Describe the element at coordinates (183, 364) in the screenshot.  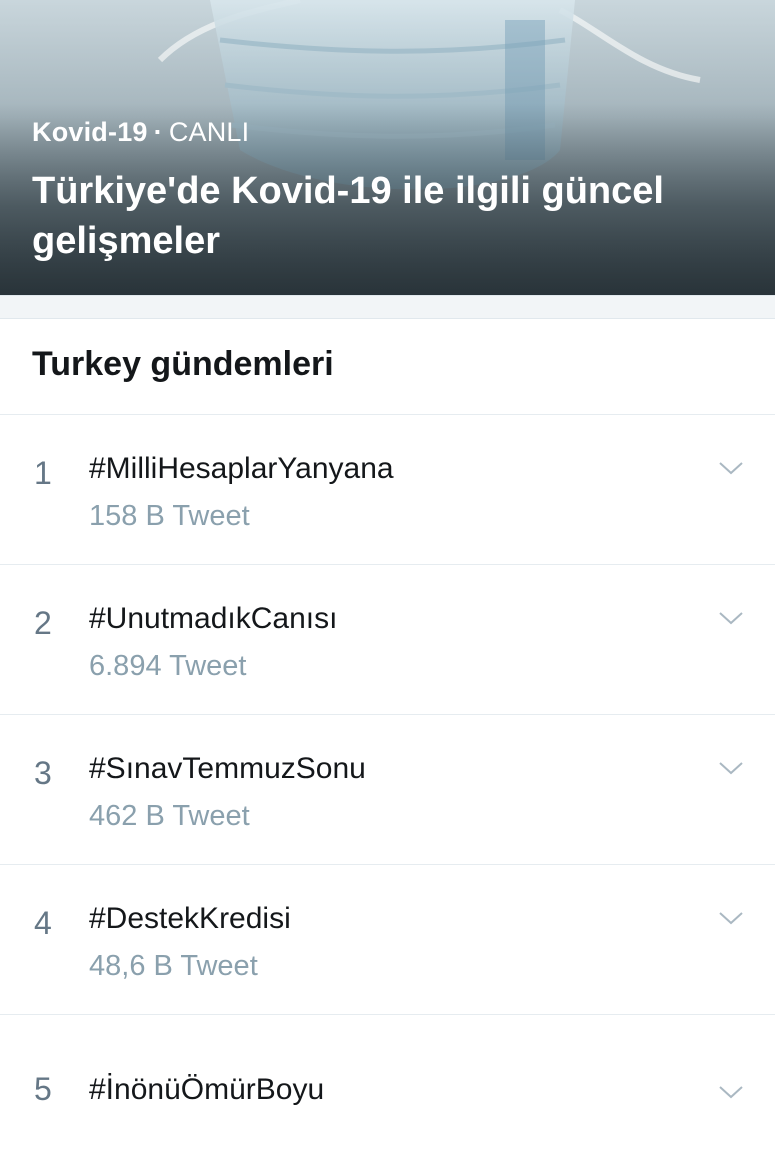
I see `trends-heading: Turkey gündemleri` at that location.